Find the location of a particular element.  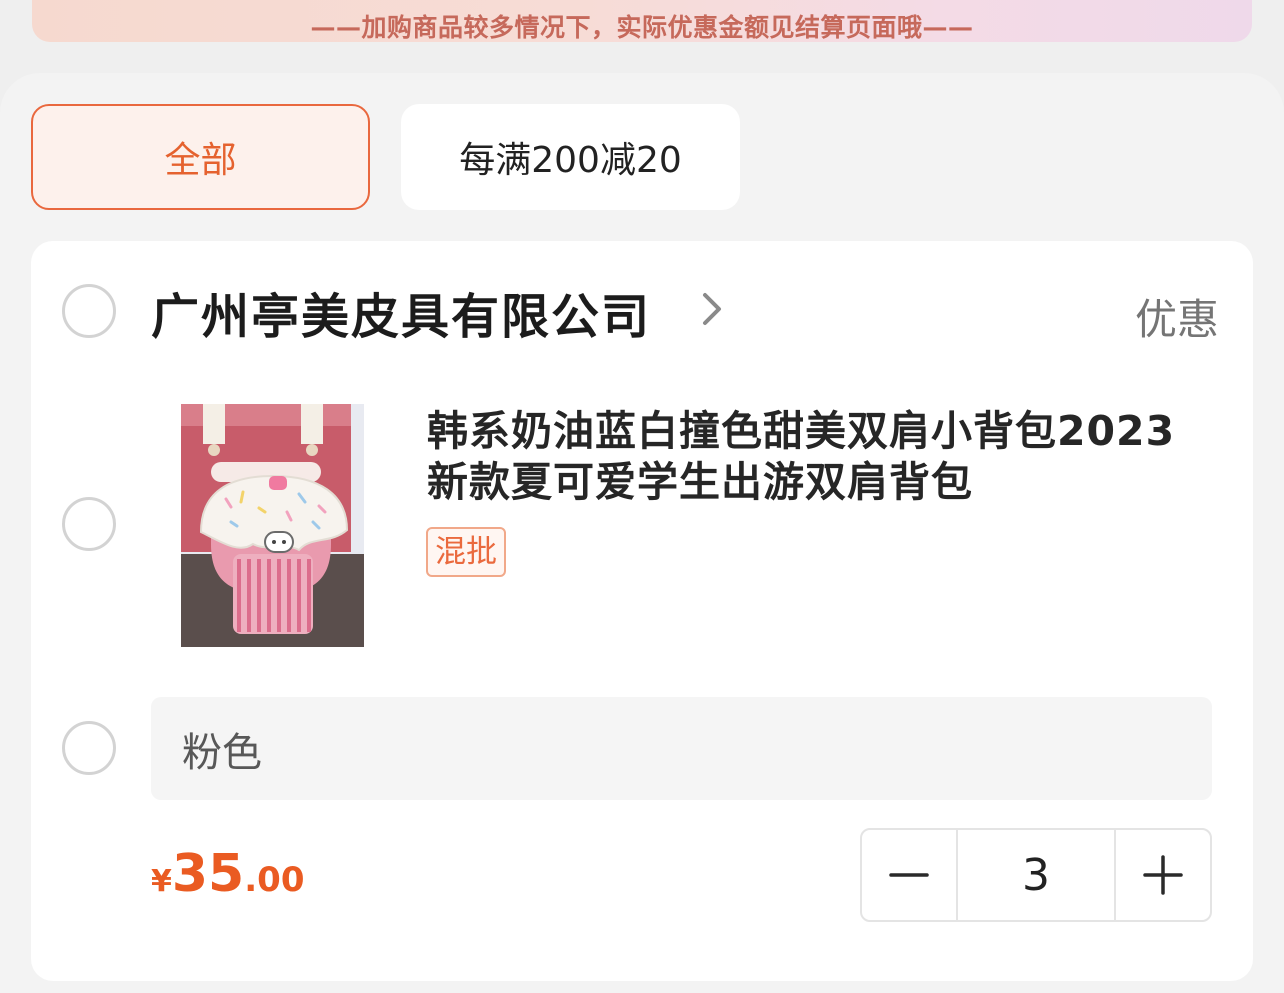

price-currency: ¥ is located at coordinates (161, 881).